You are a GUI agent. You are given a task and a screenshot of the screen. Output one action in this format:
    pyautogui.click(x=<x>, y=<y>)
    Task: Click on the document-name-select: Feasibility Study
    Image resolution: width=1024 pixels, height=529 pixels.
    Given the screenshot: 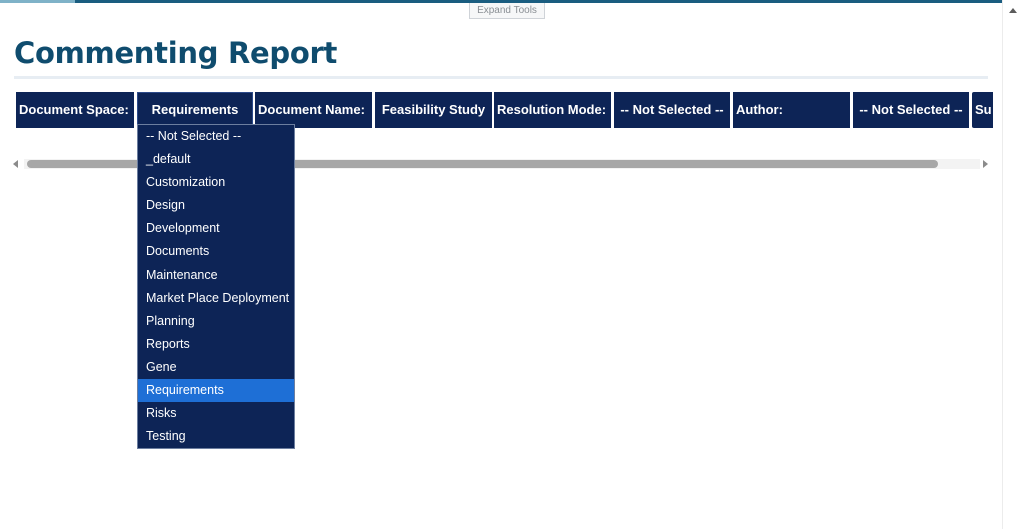 What is the action you would take?
    pyautogui.click(x=433, y=110)
    